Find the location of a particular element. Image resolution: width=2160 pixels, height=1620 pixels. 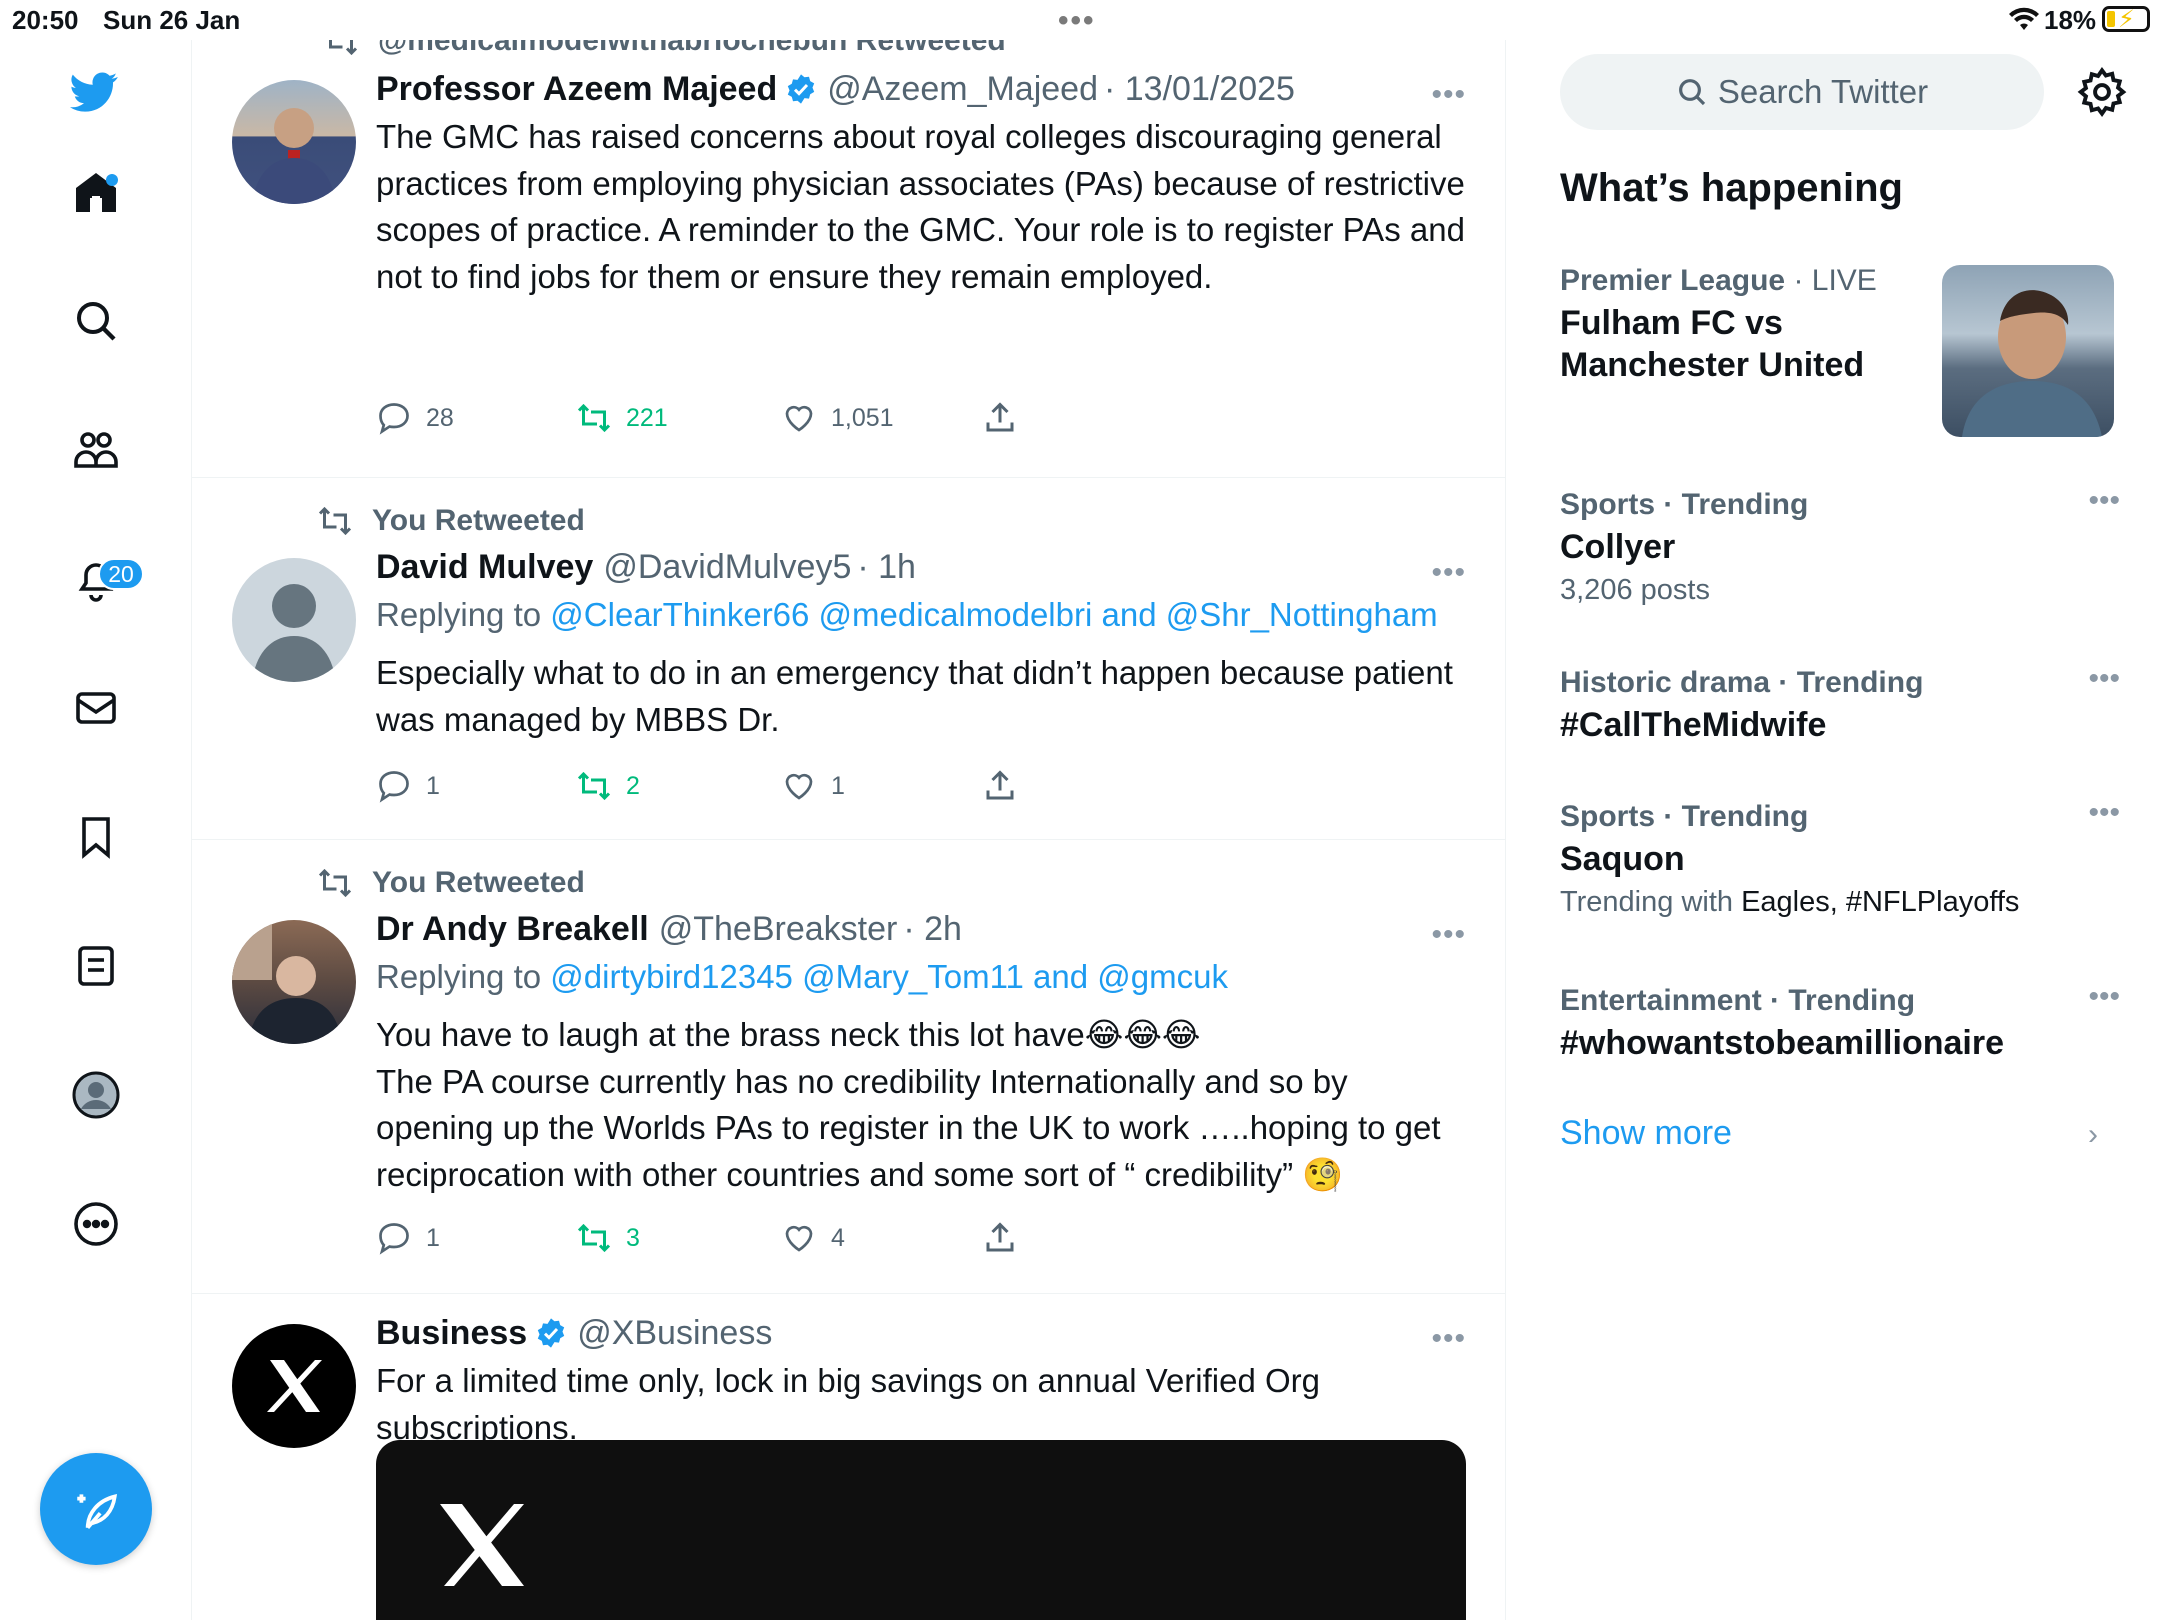

like-button: 4 is located at coordinates (813, 1238).